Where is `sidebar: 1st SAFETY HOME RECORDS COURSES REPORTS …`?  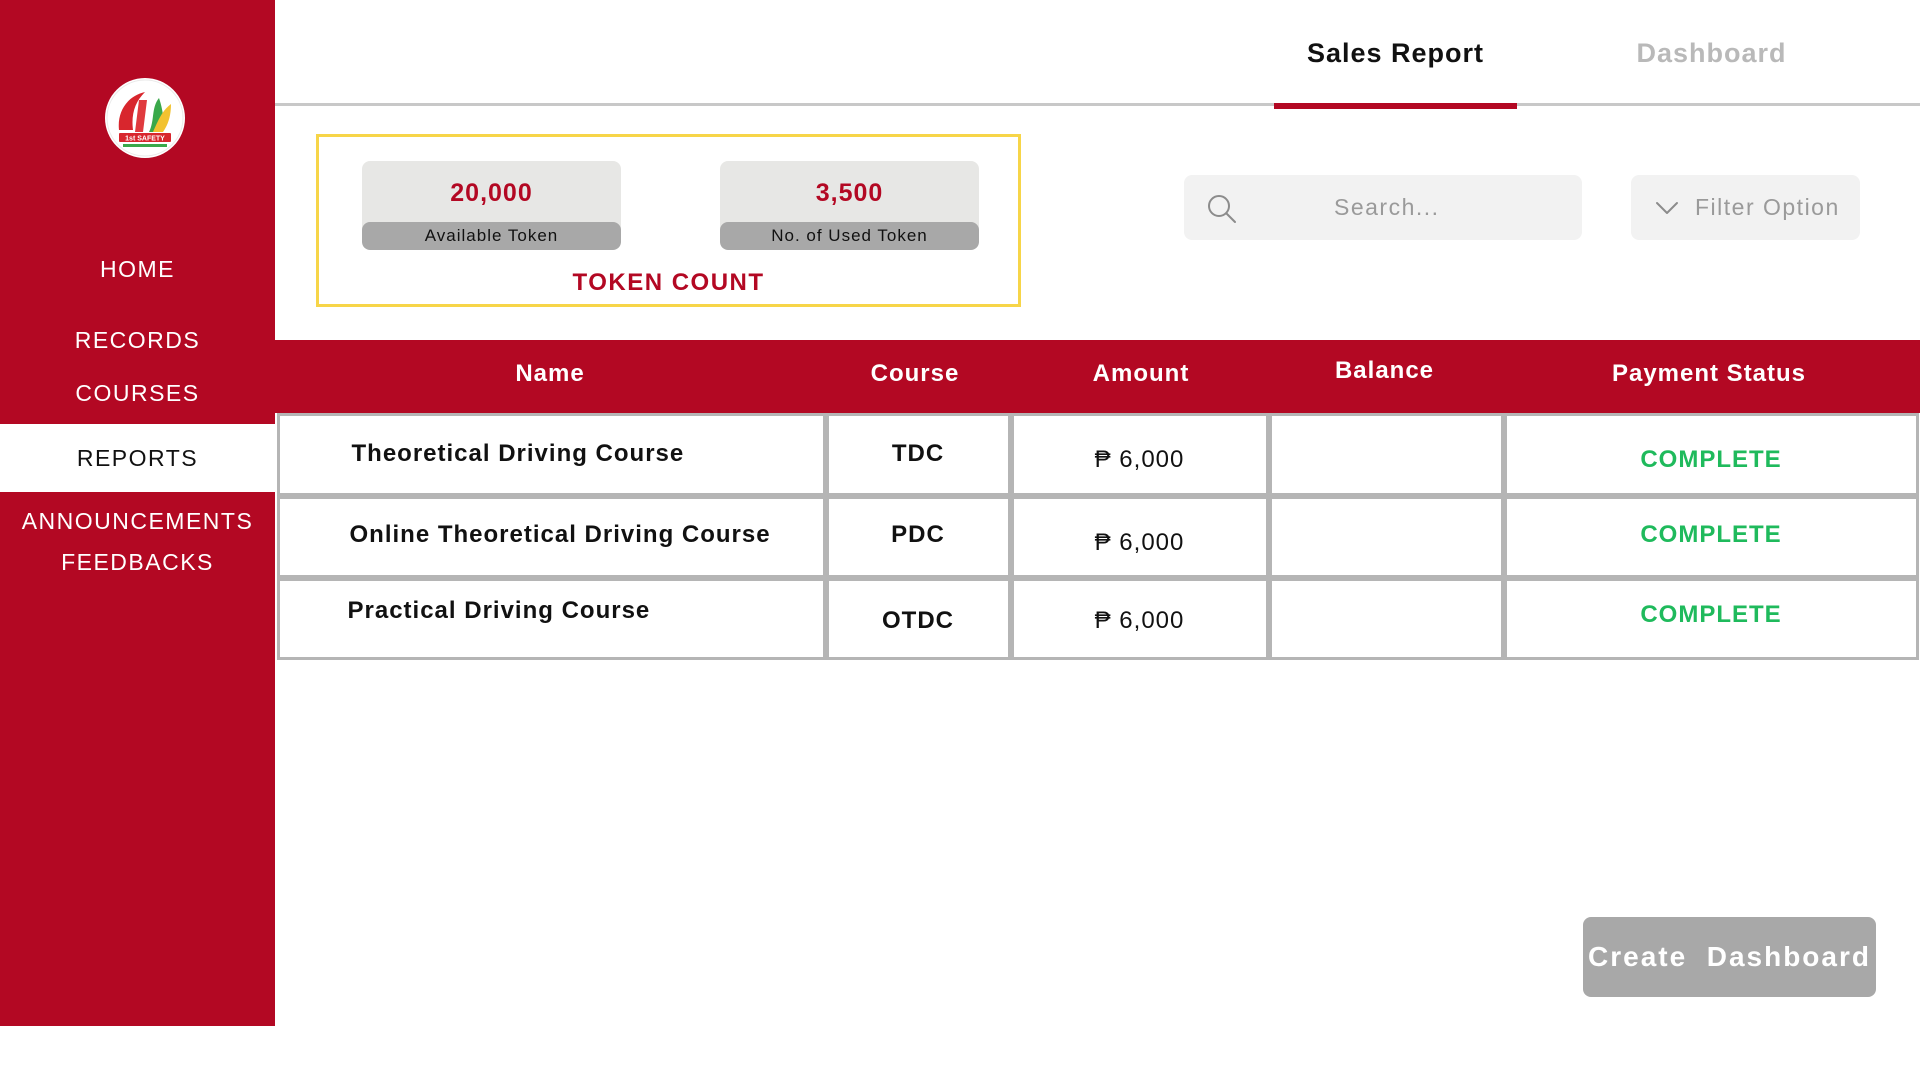 sidebar: 1st SAFETY HOME RECORDS COURSES REPORTS … is located at coordinates (137, 513).